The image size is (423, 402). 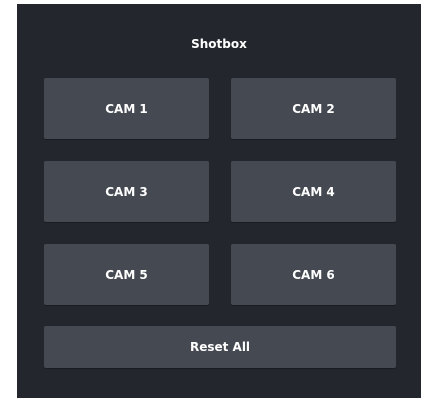 I want to click on cam-6-button: CAM 6, so click(x=313, y=274).